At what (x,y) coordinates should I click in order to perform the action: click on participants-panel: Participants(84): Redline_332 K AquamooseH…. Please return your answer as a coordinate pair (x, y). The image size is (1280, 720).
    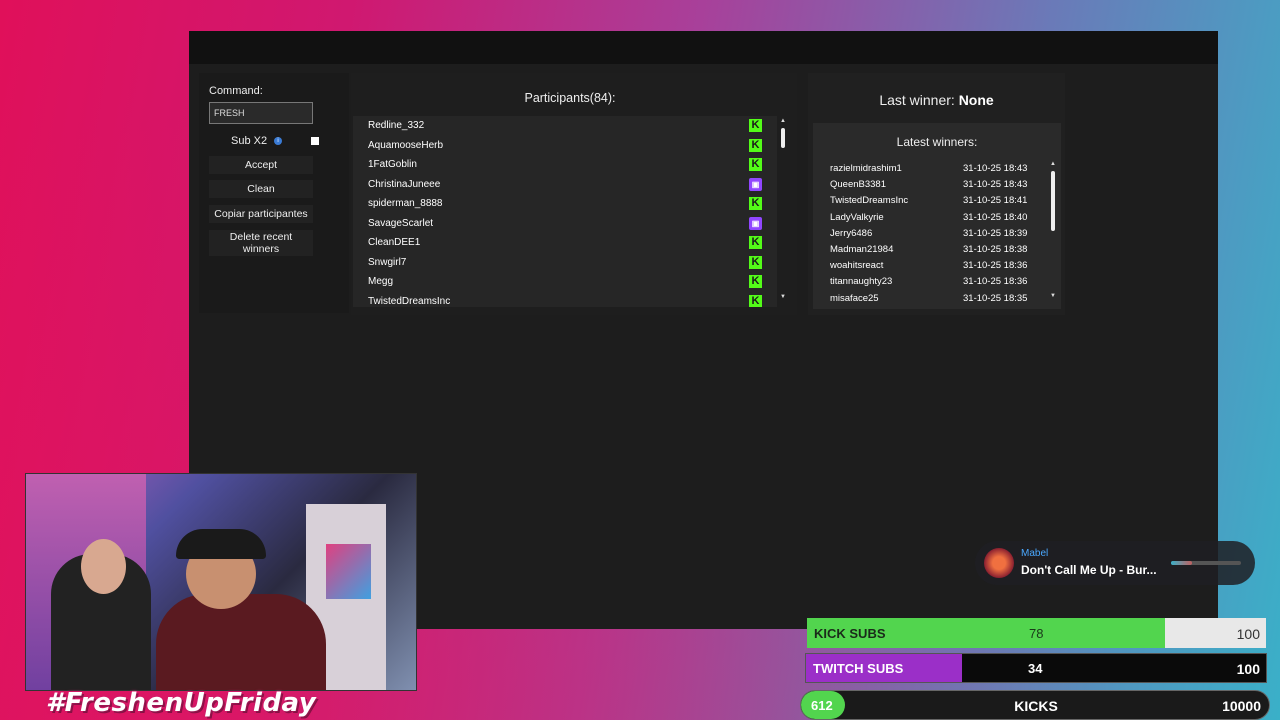
    Looking at the image, I should click on (574, 194).